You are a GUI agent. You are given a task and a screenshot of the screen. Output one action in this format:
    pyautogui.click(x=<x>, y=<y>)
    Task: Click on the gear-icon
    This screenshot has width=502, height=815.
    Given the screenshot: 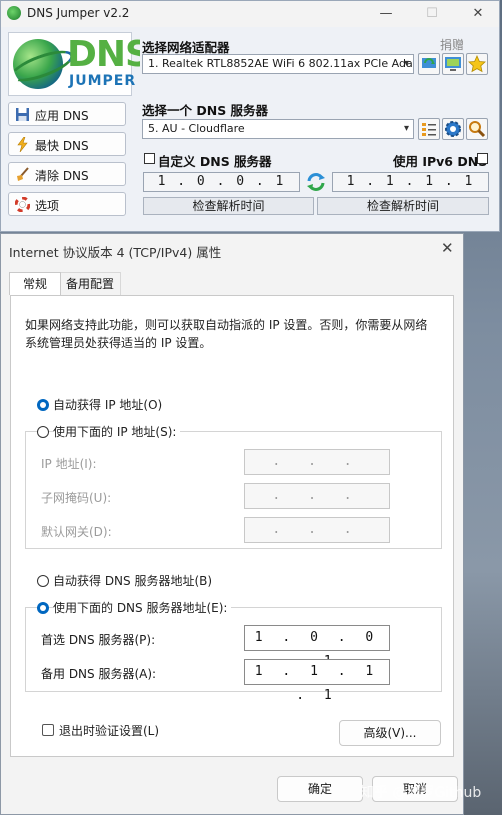 What is the action you would take?
    pyautogui.click(x=453, y=129)
    